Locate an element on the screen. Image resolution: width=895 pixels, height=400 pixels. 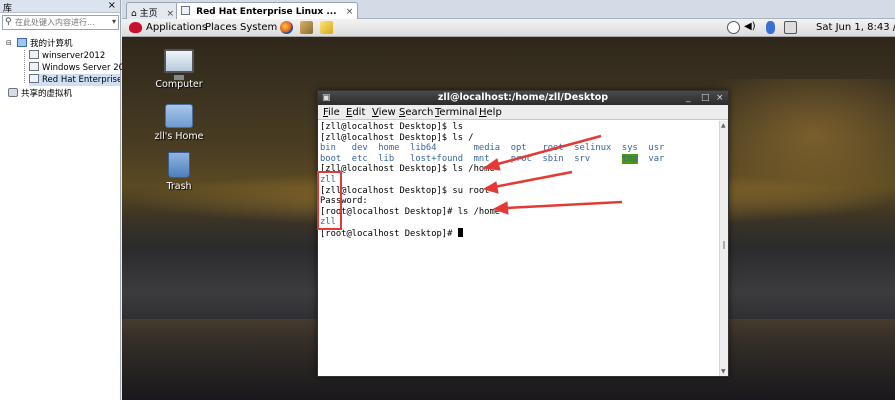
minimize-icon: _ is located at coordinates (688, 98).